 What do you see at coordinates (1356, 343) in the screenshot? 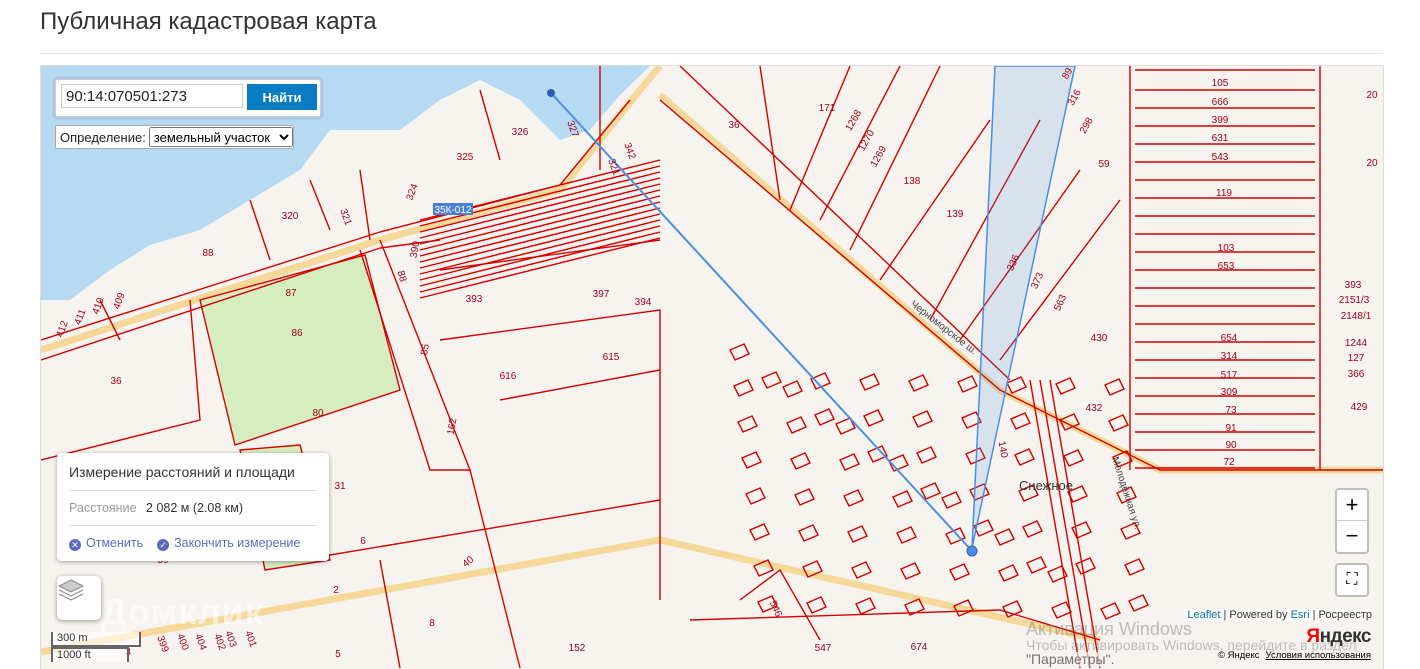
I see `parcel-label: 1244` at bounding box center [1356, 343].